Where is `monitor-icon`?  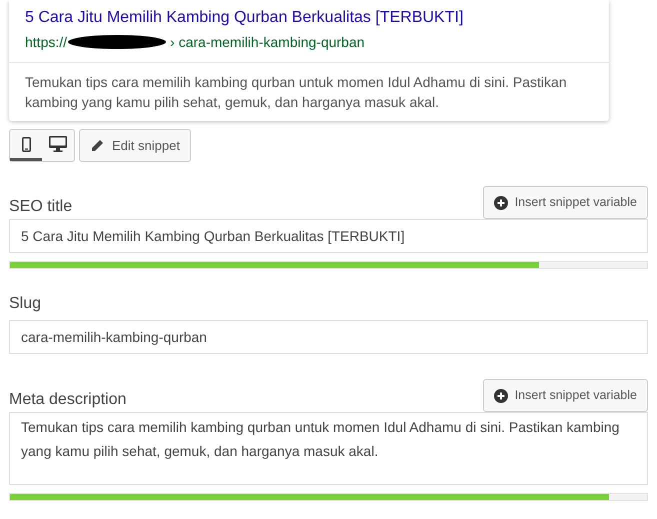
monitor-icon is located at coordinates (58, 144).